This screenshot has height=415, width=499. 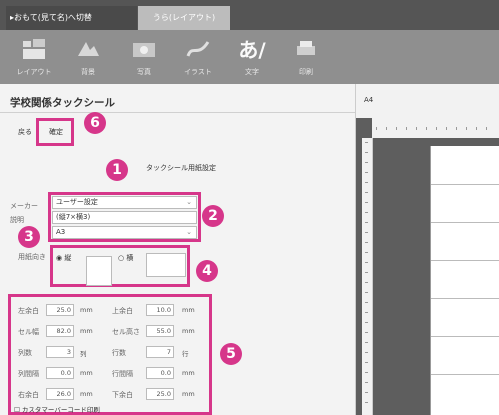 What do you see at coordinates (306, 48) in the screenshot?
I see `print-icon` at bounding box center [306, 48].